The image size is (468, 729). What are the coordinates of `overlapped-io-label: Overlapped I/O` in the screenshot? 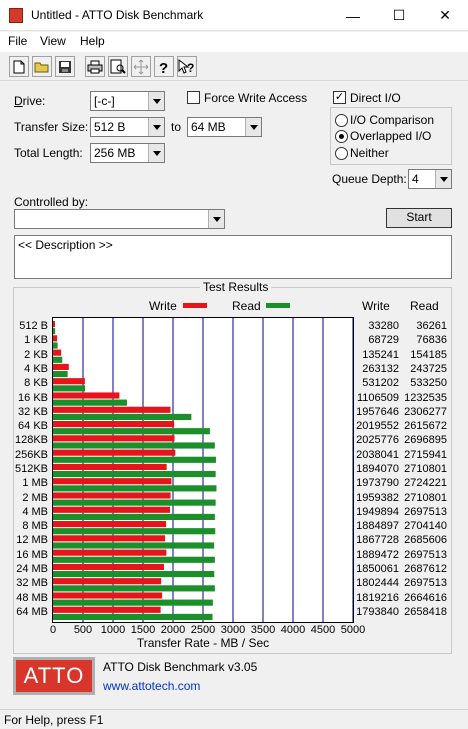 It's located at (391, 136).